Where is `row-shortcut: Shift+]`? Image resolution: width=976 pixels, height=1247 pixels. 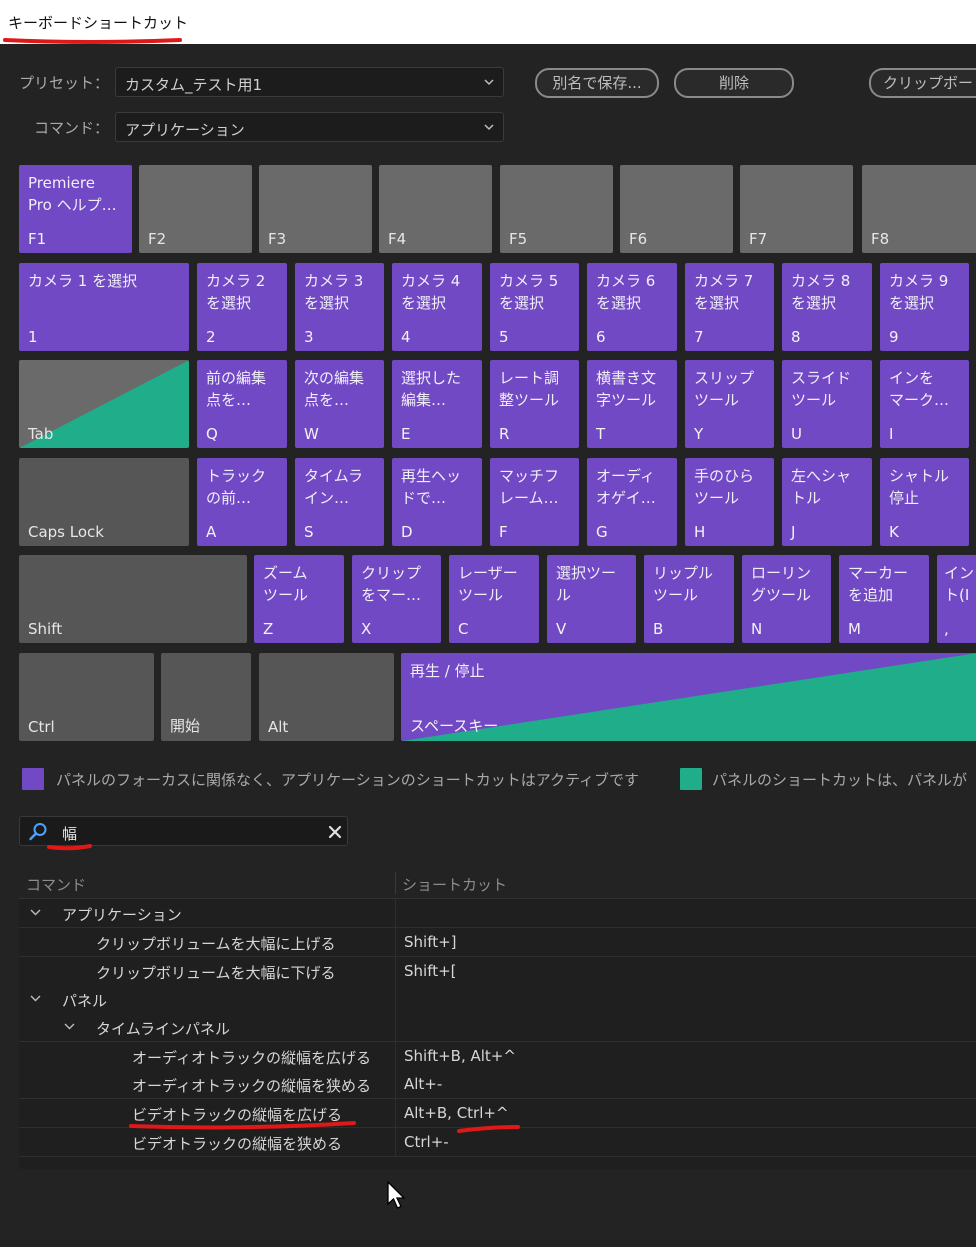 row-shortcut: Shift+] is located at coordinates (430, 942).